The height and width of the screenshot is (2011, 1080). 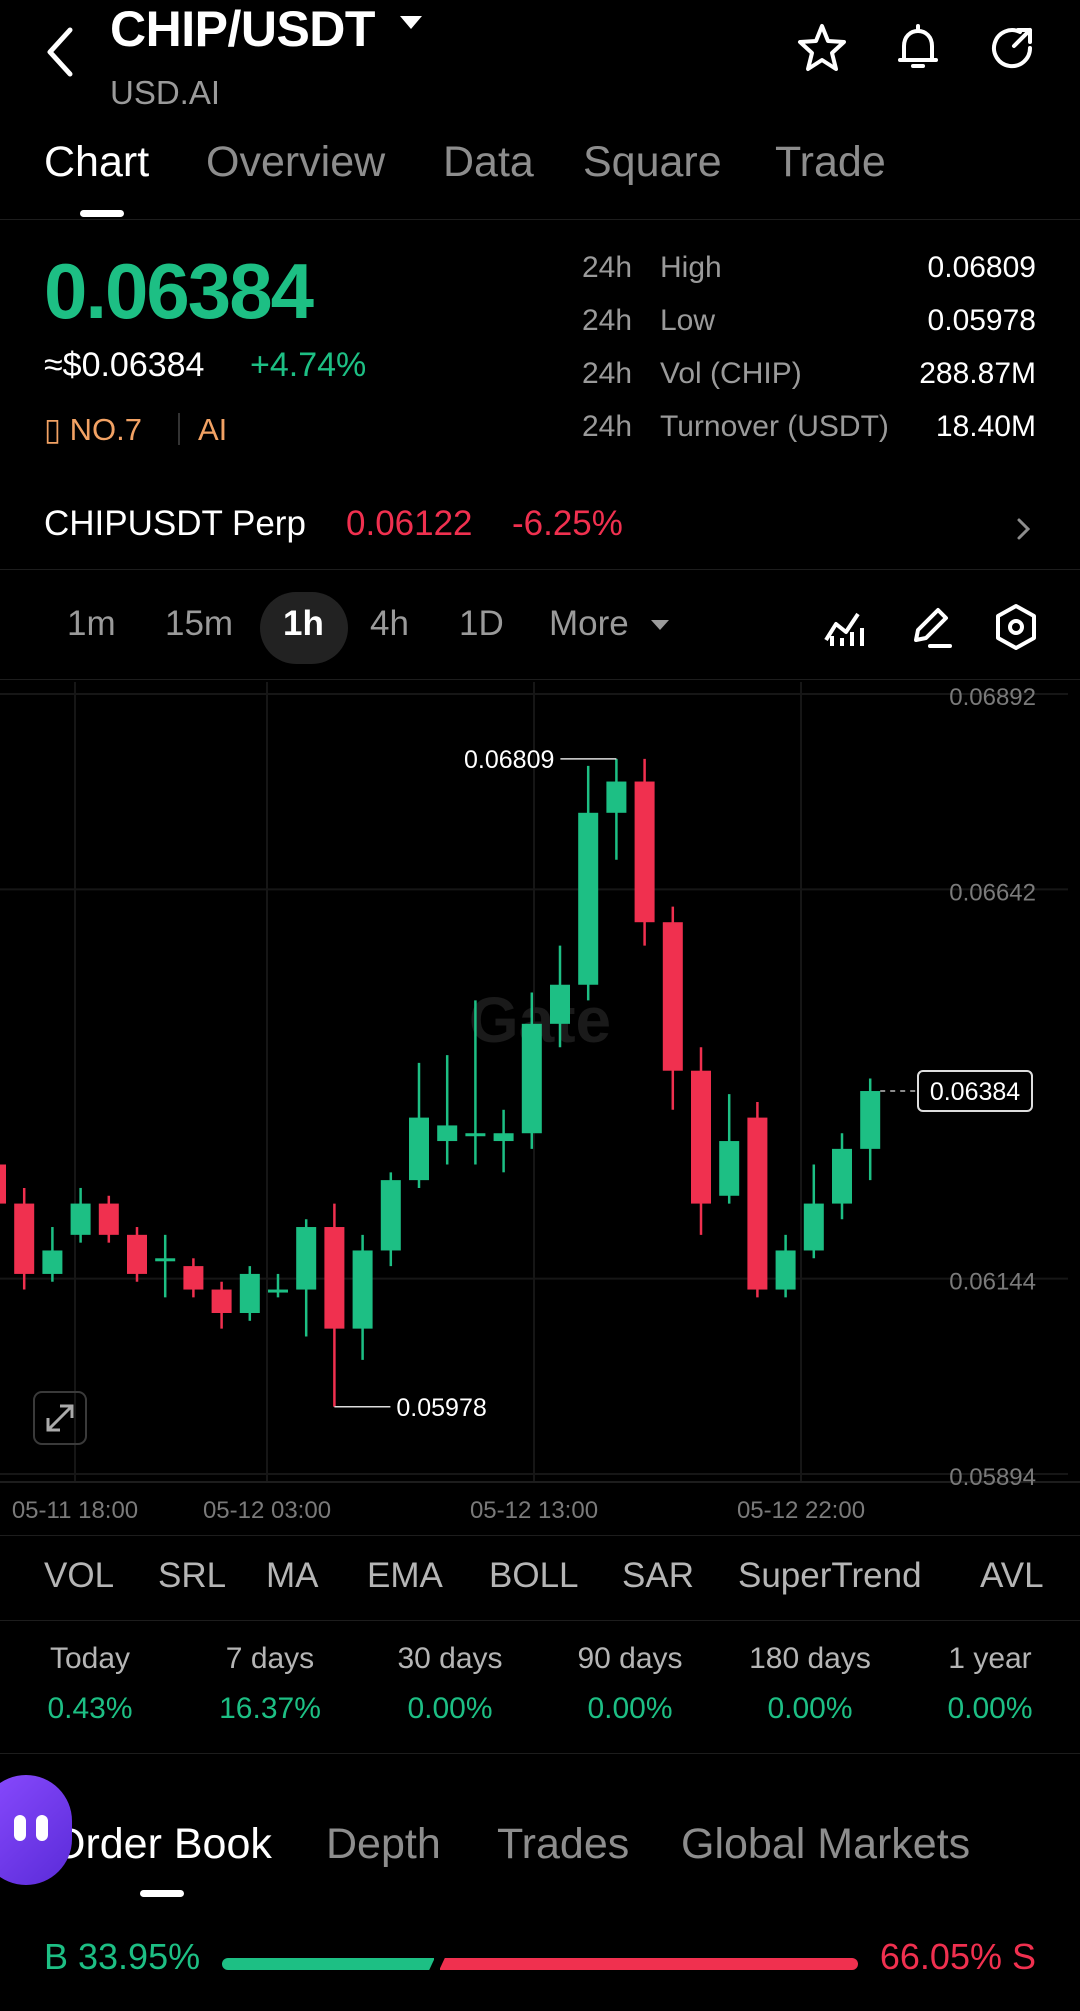 What do you see at coordinates (328, 1964) in the screenshot?
I see `buy-ratio-bar` at bounding box center [328, 1964].